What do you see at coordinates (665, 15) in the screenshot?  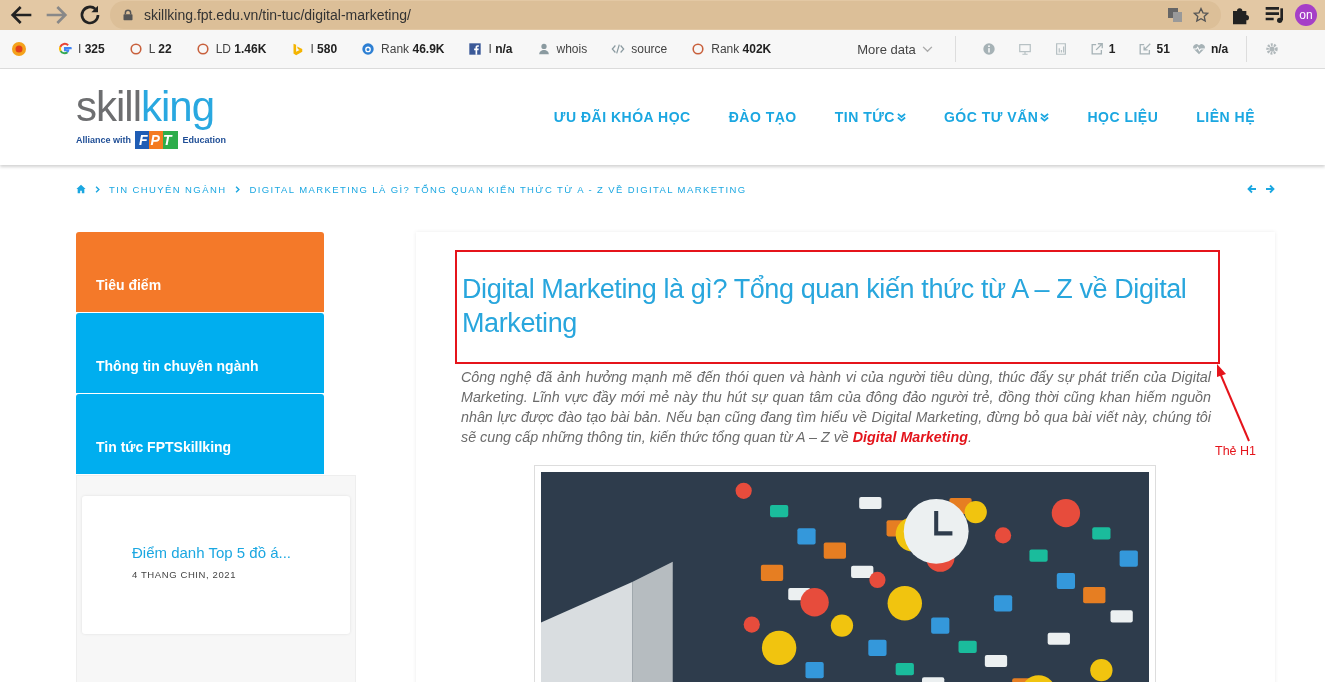 I see `address-bar: skillking.fpt.edu.vn/tin-tuc/digital-marketing/` at bounding box center [665, 15].